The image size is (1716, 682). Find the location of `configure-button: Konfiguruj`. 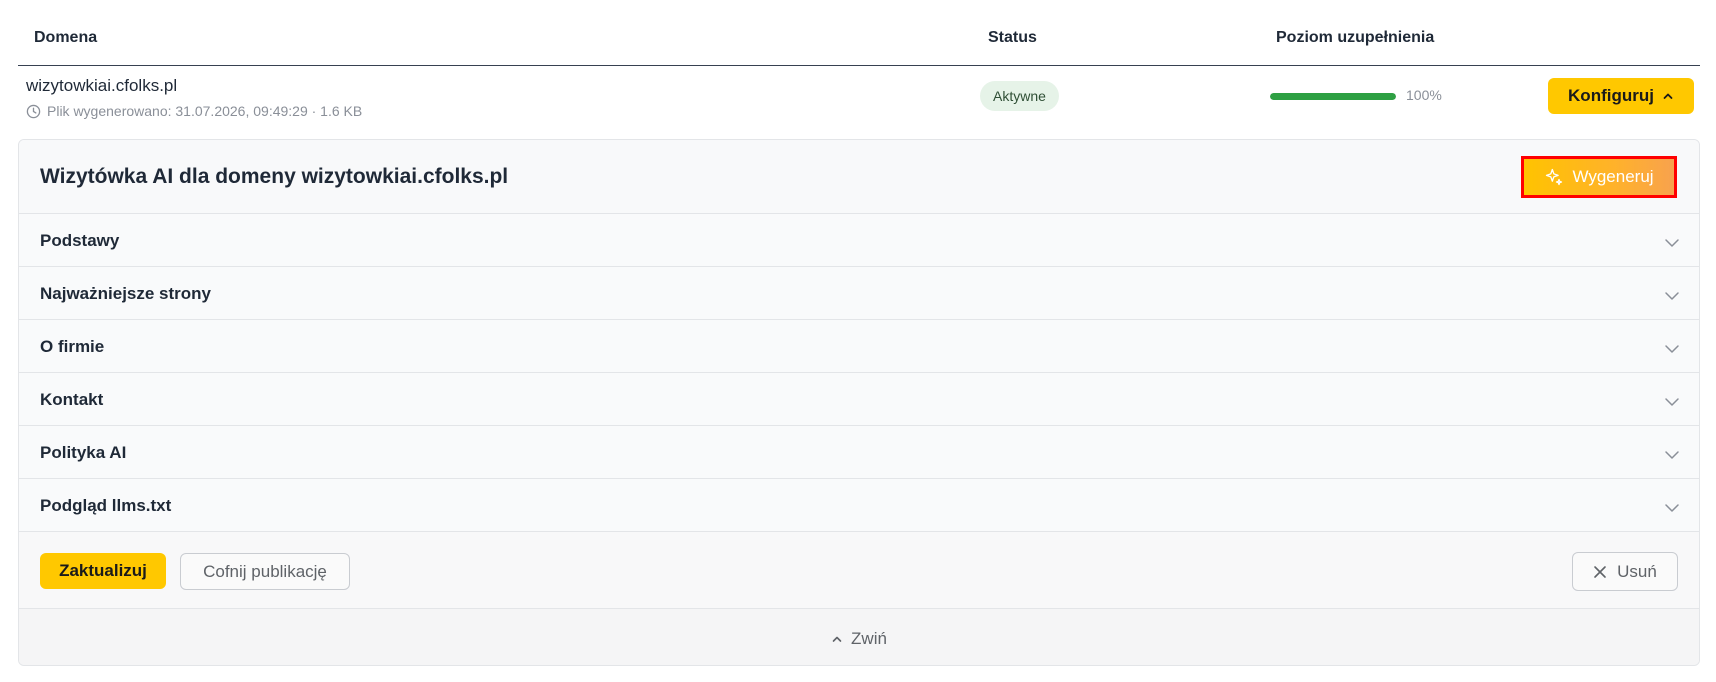

configure-button: Konfiguruj is located at coordinates (1621, 96).